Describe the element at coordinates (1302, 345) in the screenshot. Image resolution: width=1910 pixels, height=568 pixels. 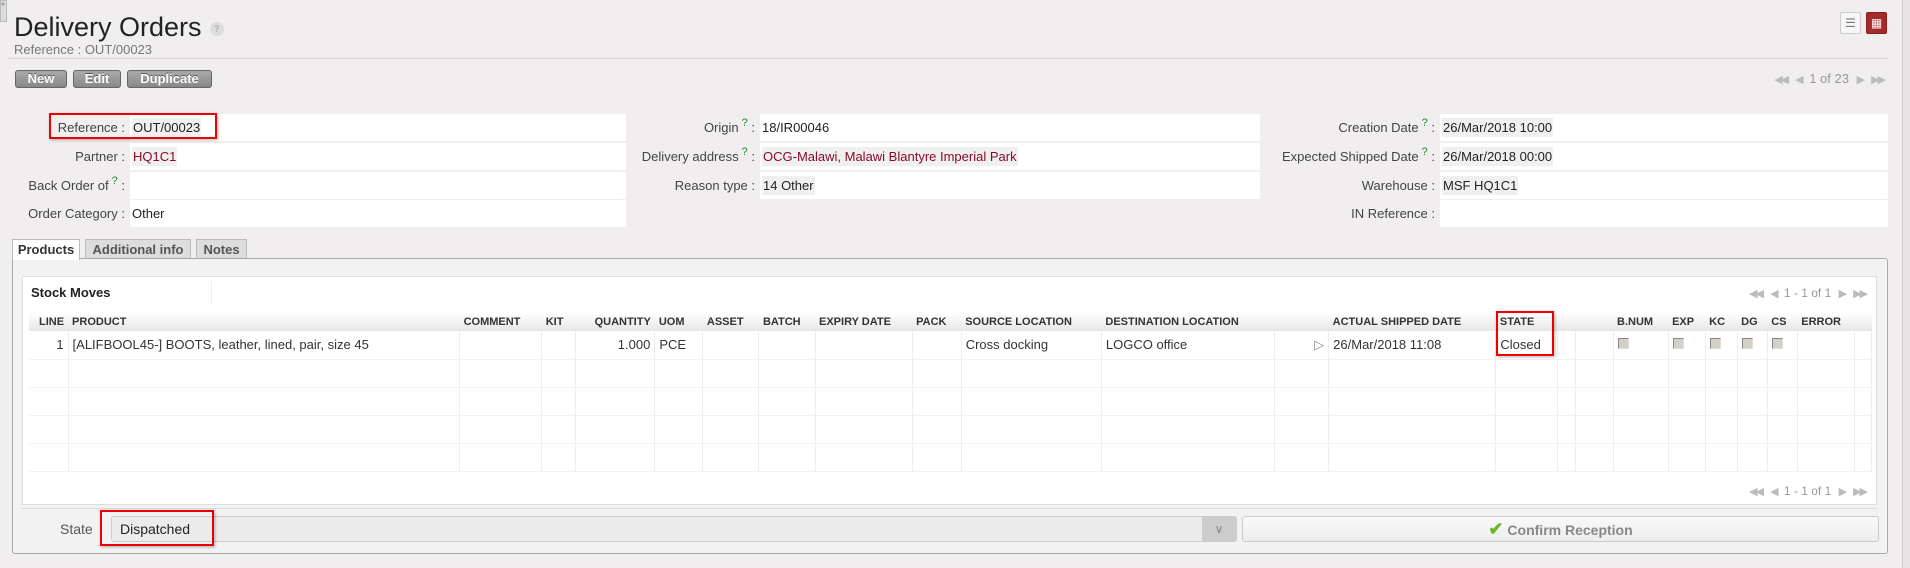
I see `play-cell: ▷` at that location.